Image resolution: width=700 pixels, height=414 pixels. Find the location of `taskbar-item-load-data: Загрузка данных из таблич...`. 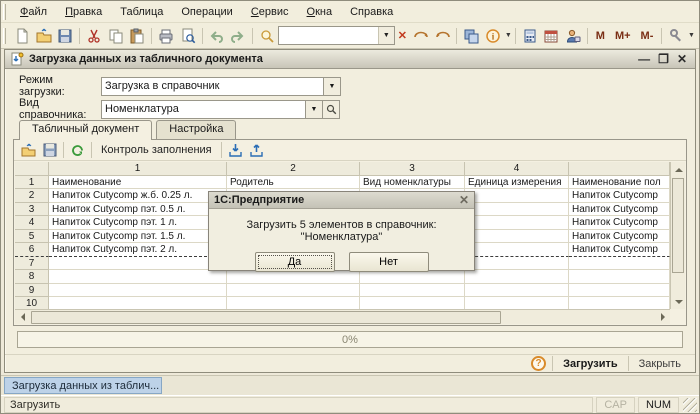

taskbar-item-load-data: Загрузка данных из таблич... is located at coordinates (83, 385).